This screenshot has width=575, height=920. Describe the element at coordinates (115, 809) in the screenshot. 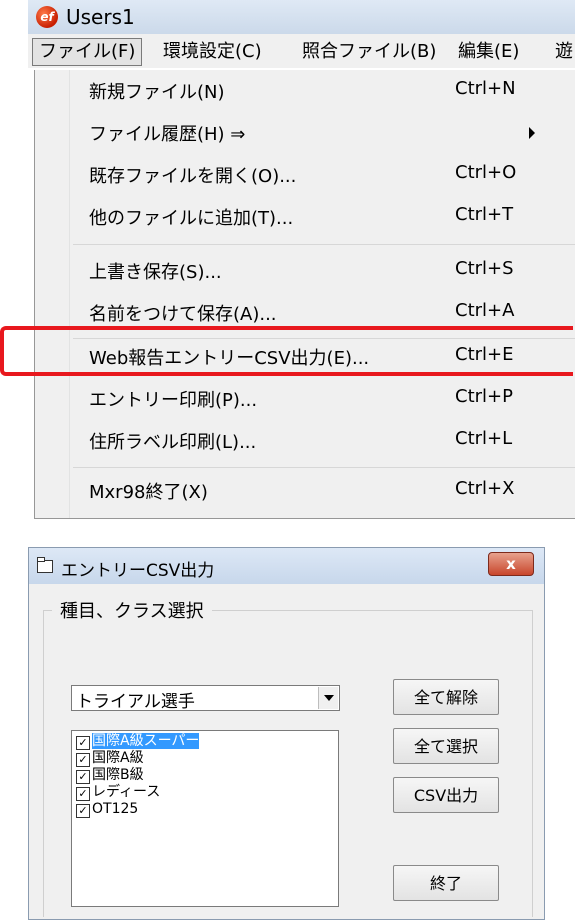

I see `list-item-label: OT125` at that location.